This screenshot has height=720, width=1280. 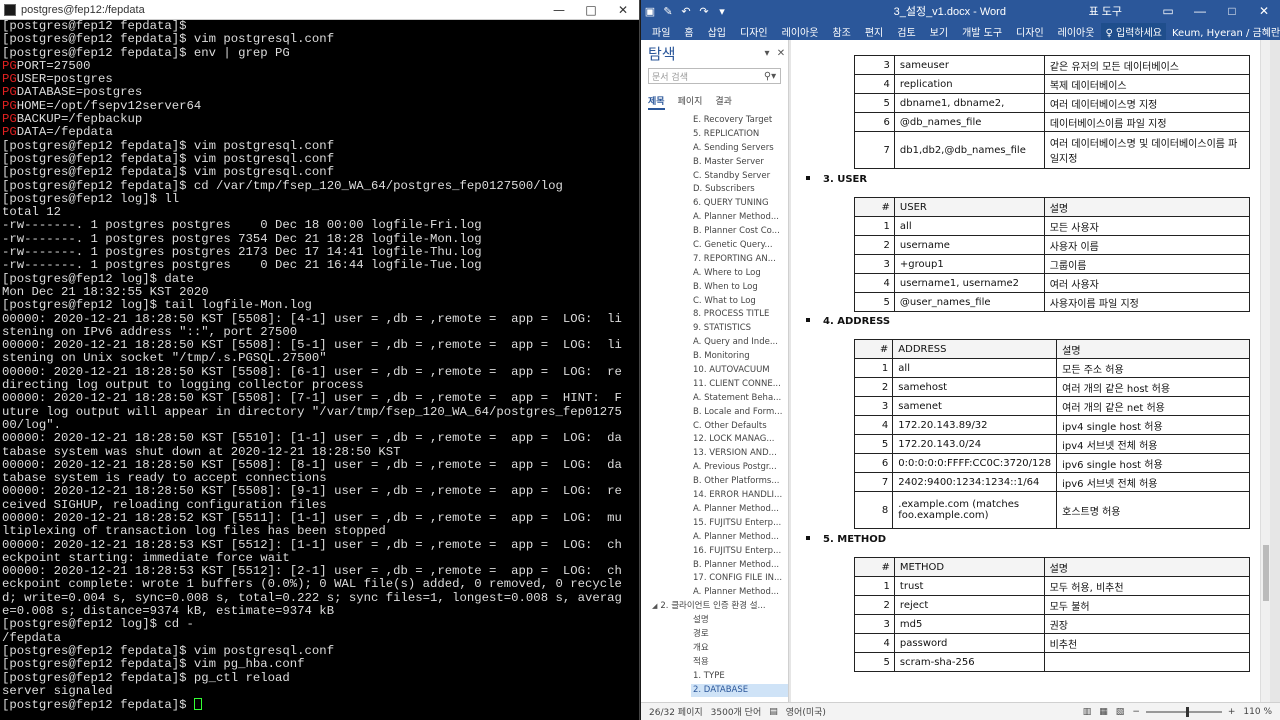 I want to click on nav-heading-item: 10. AUTOVACUUM, so click(x=714, y=371).